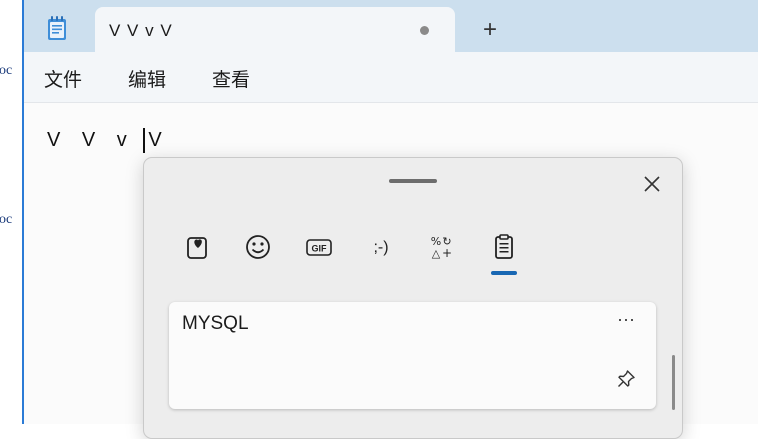  I want to click on close-button, so click(652, 184).